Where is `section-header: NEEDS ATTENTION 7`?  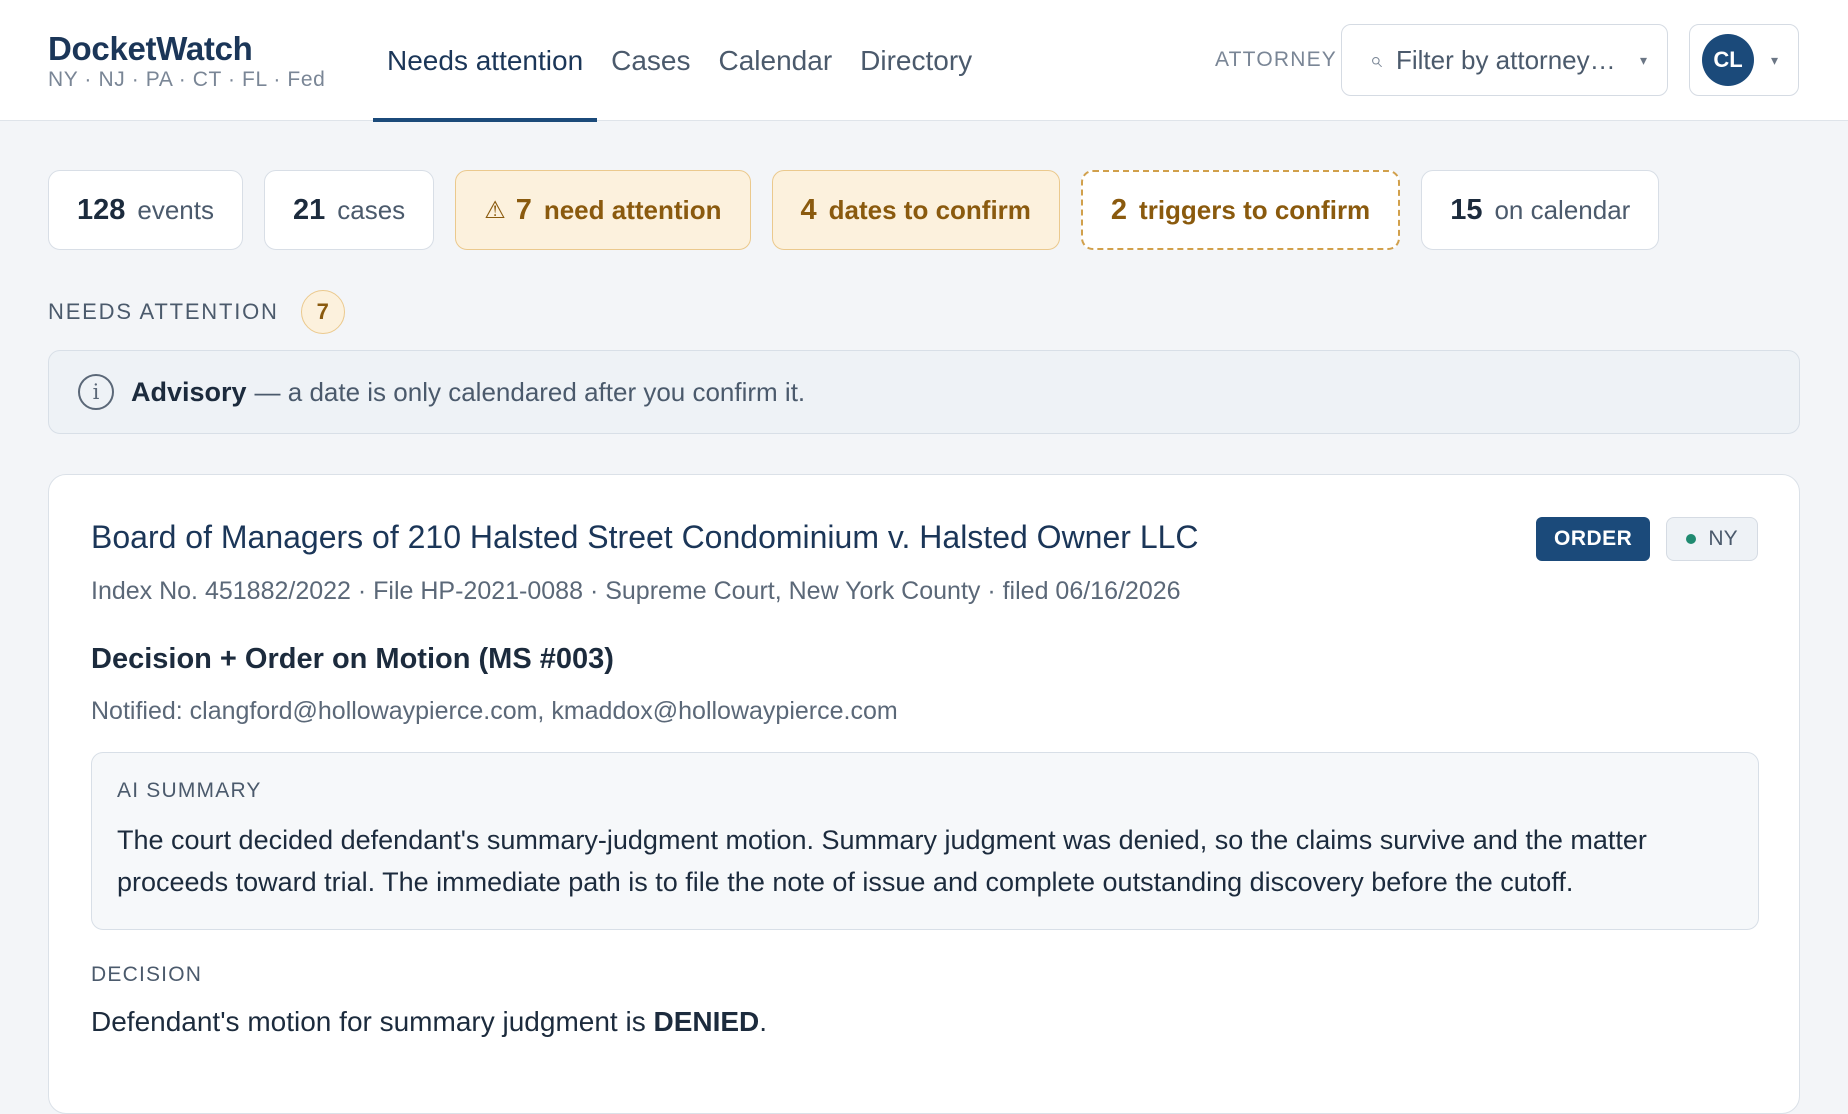 section-header: NEEDS ATTENTION 7 is located at coordinates (196, 312).